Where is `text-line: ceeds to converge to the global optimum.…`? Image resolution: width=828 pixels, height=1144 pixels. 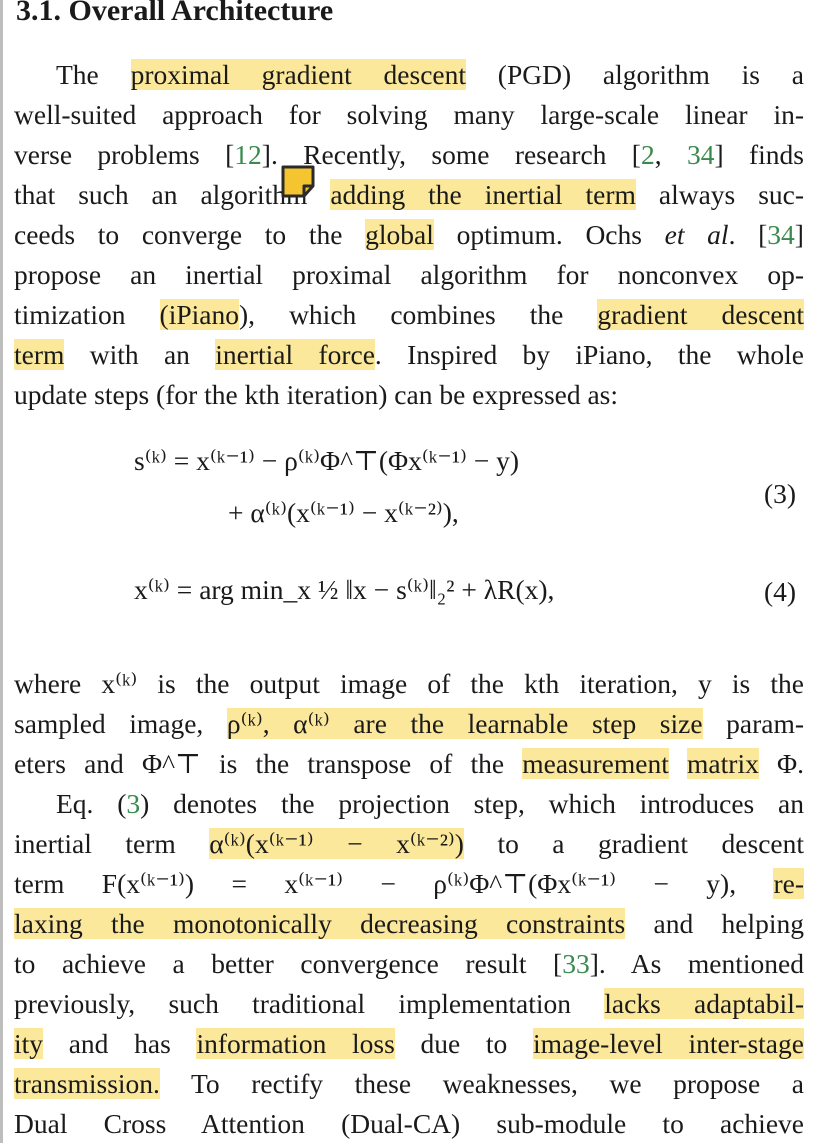
text-line: ceeds to converge to the global optimum.… is located at coordinates (409, 234).